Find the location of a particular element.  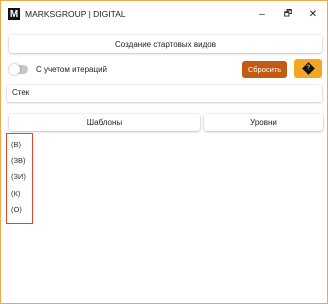

logo-letter: M is located at coordinates (14, 14).